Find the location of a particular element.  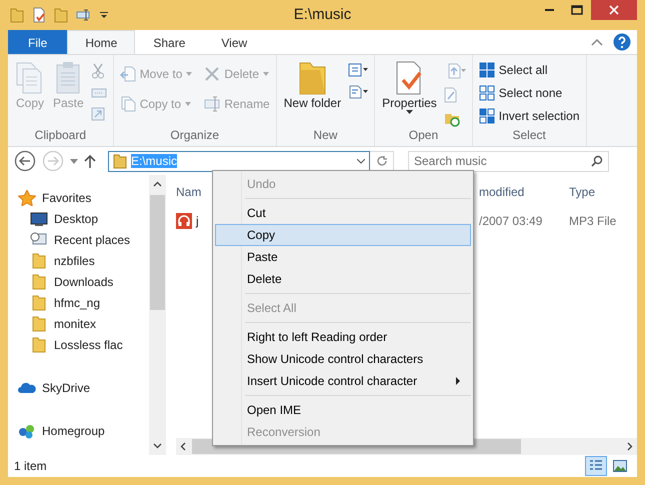

nav-item: monitex is located at coordinates (78, 323).